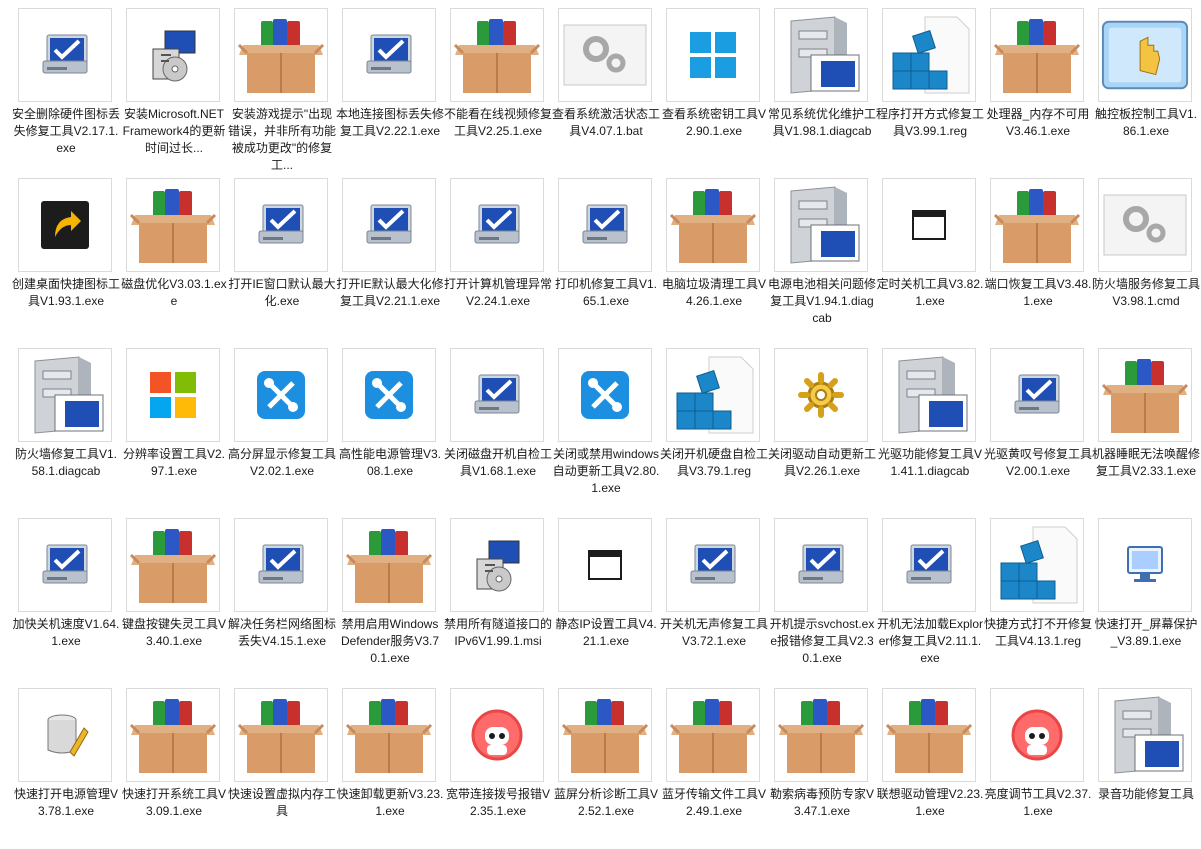 The width and height of the screenshot is (1201, 849). I want to click on file-item: 分辨率设置工具V2.97.1.exe, so click(174, 427).